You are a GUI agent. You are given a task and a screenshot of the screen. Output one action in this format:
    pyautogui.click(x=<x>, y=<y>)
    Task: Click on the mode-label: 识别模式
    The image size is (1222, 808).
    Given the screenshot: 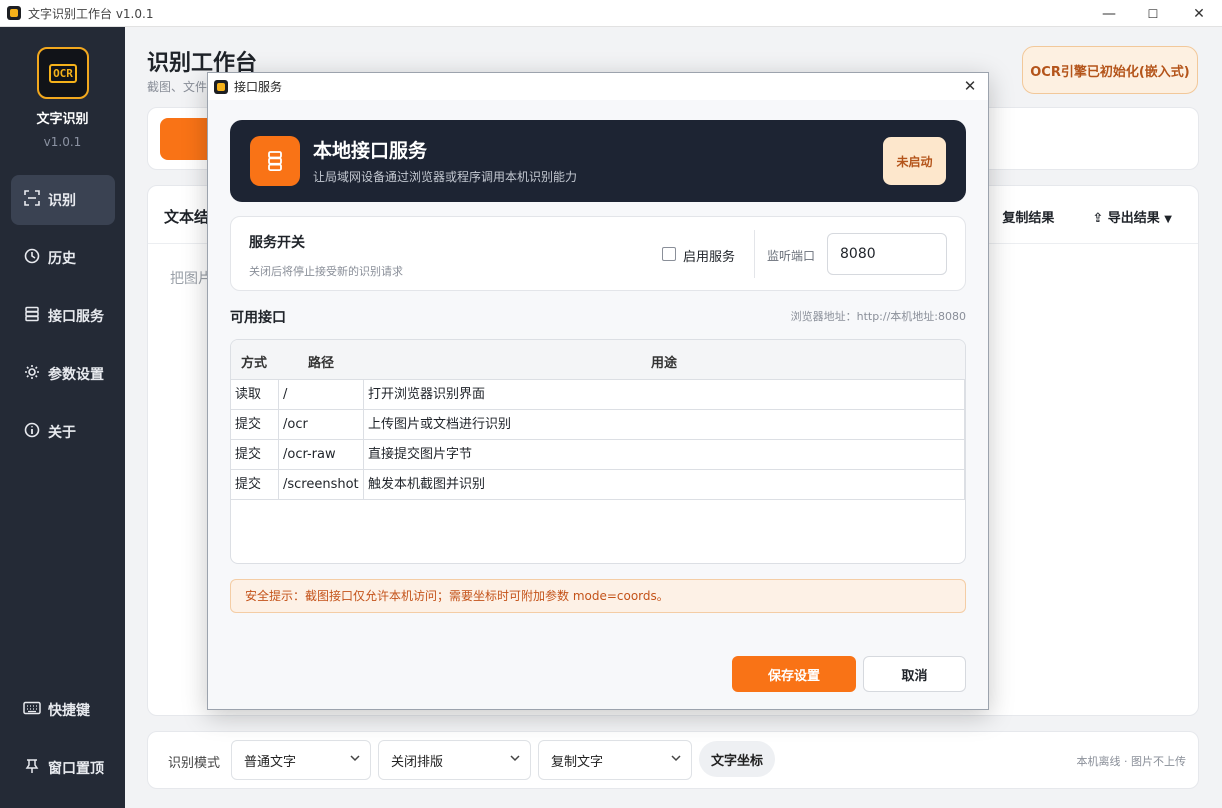 What is the action you would take?
    pyautogui.click(x=194, y=763)
    